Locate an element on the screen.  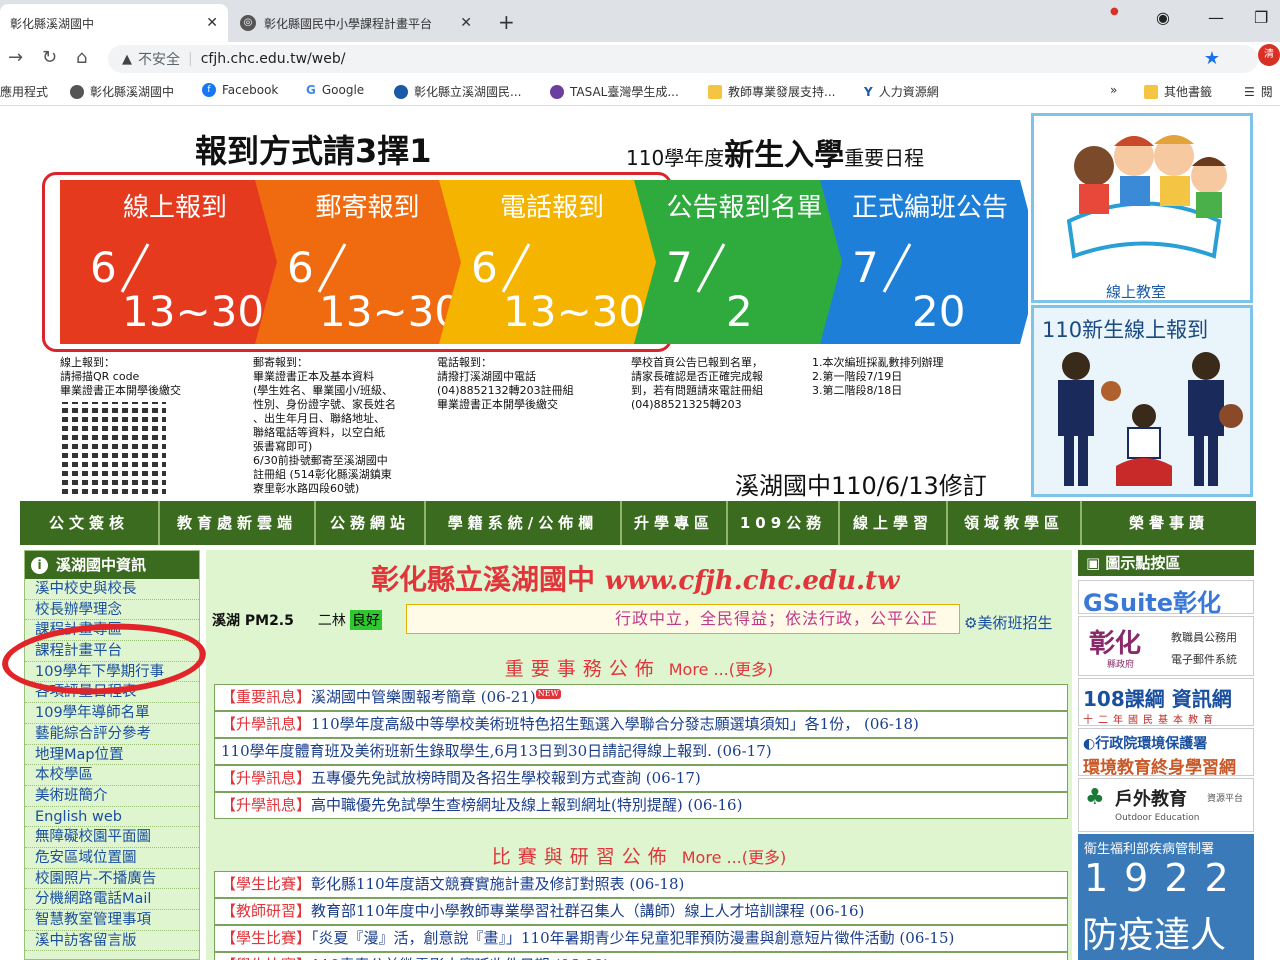
sidebar-item: 校長辦學理念 is located at coordinates (112, 610).